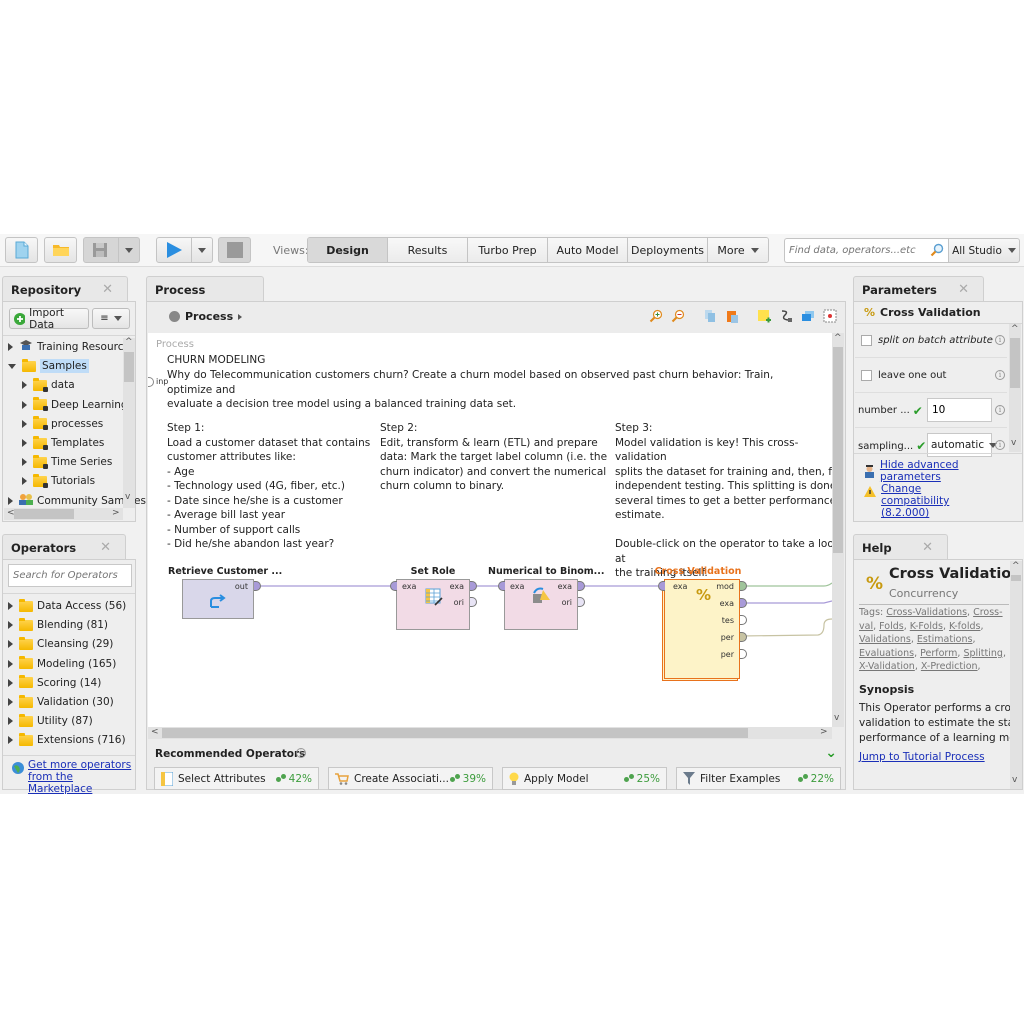 The height and width of the screenshot is (1024, 1024). I want to click on save-button, so click(111, 250).